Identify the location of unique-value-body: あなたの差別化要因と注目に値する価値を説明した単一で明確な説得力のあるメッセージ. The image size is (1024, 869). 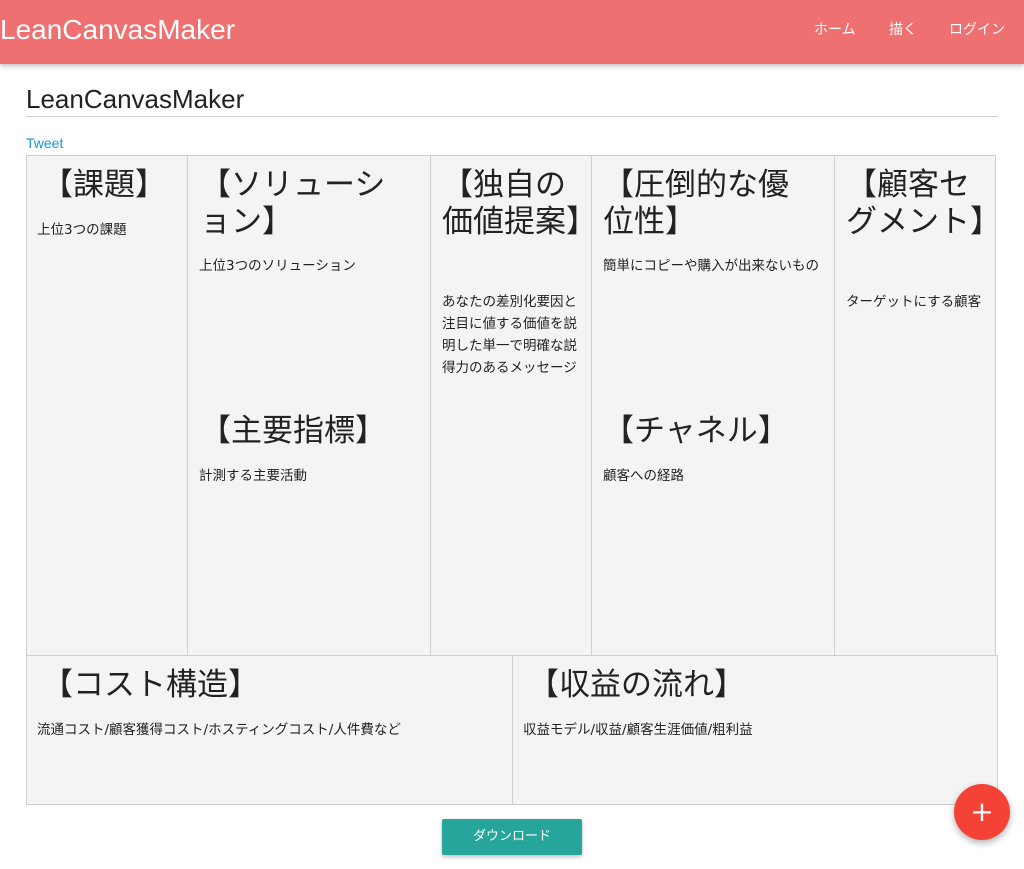
(509, 335).